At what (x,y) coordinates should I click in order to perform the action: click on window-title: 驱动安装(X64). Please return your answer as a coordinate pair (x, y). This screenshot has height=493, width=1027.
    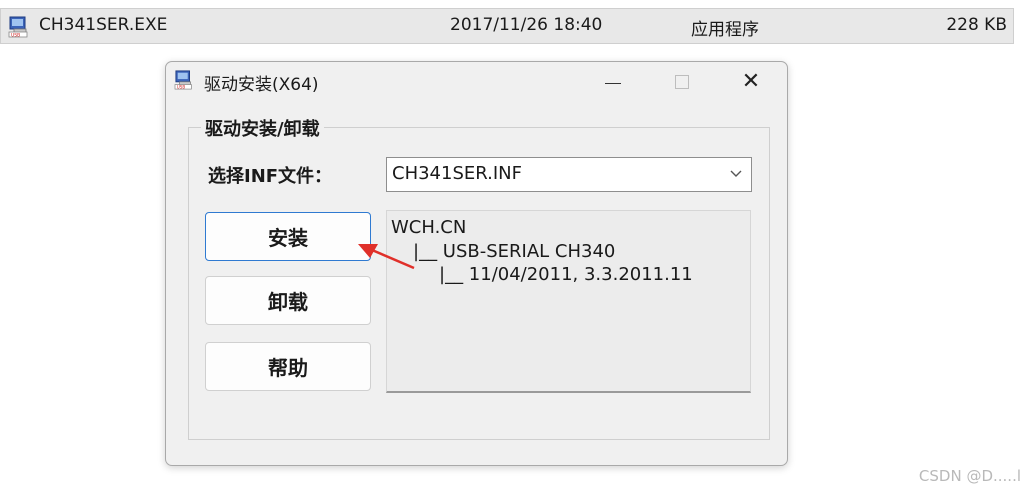
    Looking at the image, I should click on (261, 85).